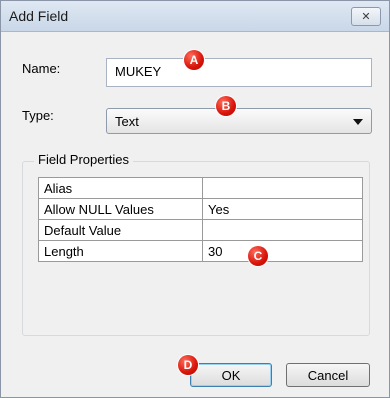 The image size is (390, 398). What do you see at coordinates (358, 122) in the screenshot?
I see `chevron-down-icon` at bounding box center [358, 122].